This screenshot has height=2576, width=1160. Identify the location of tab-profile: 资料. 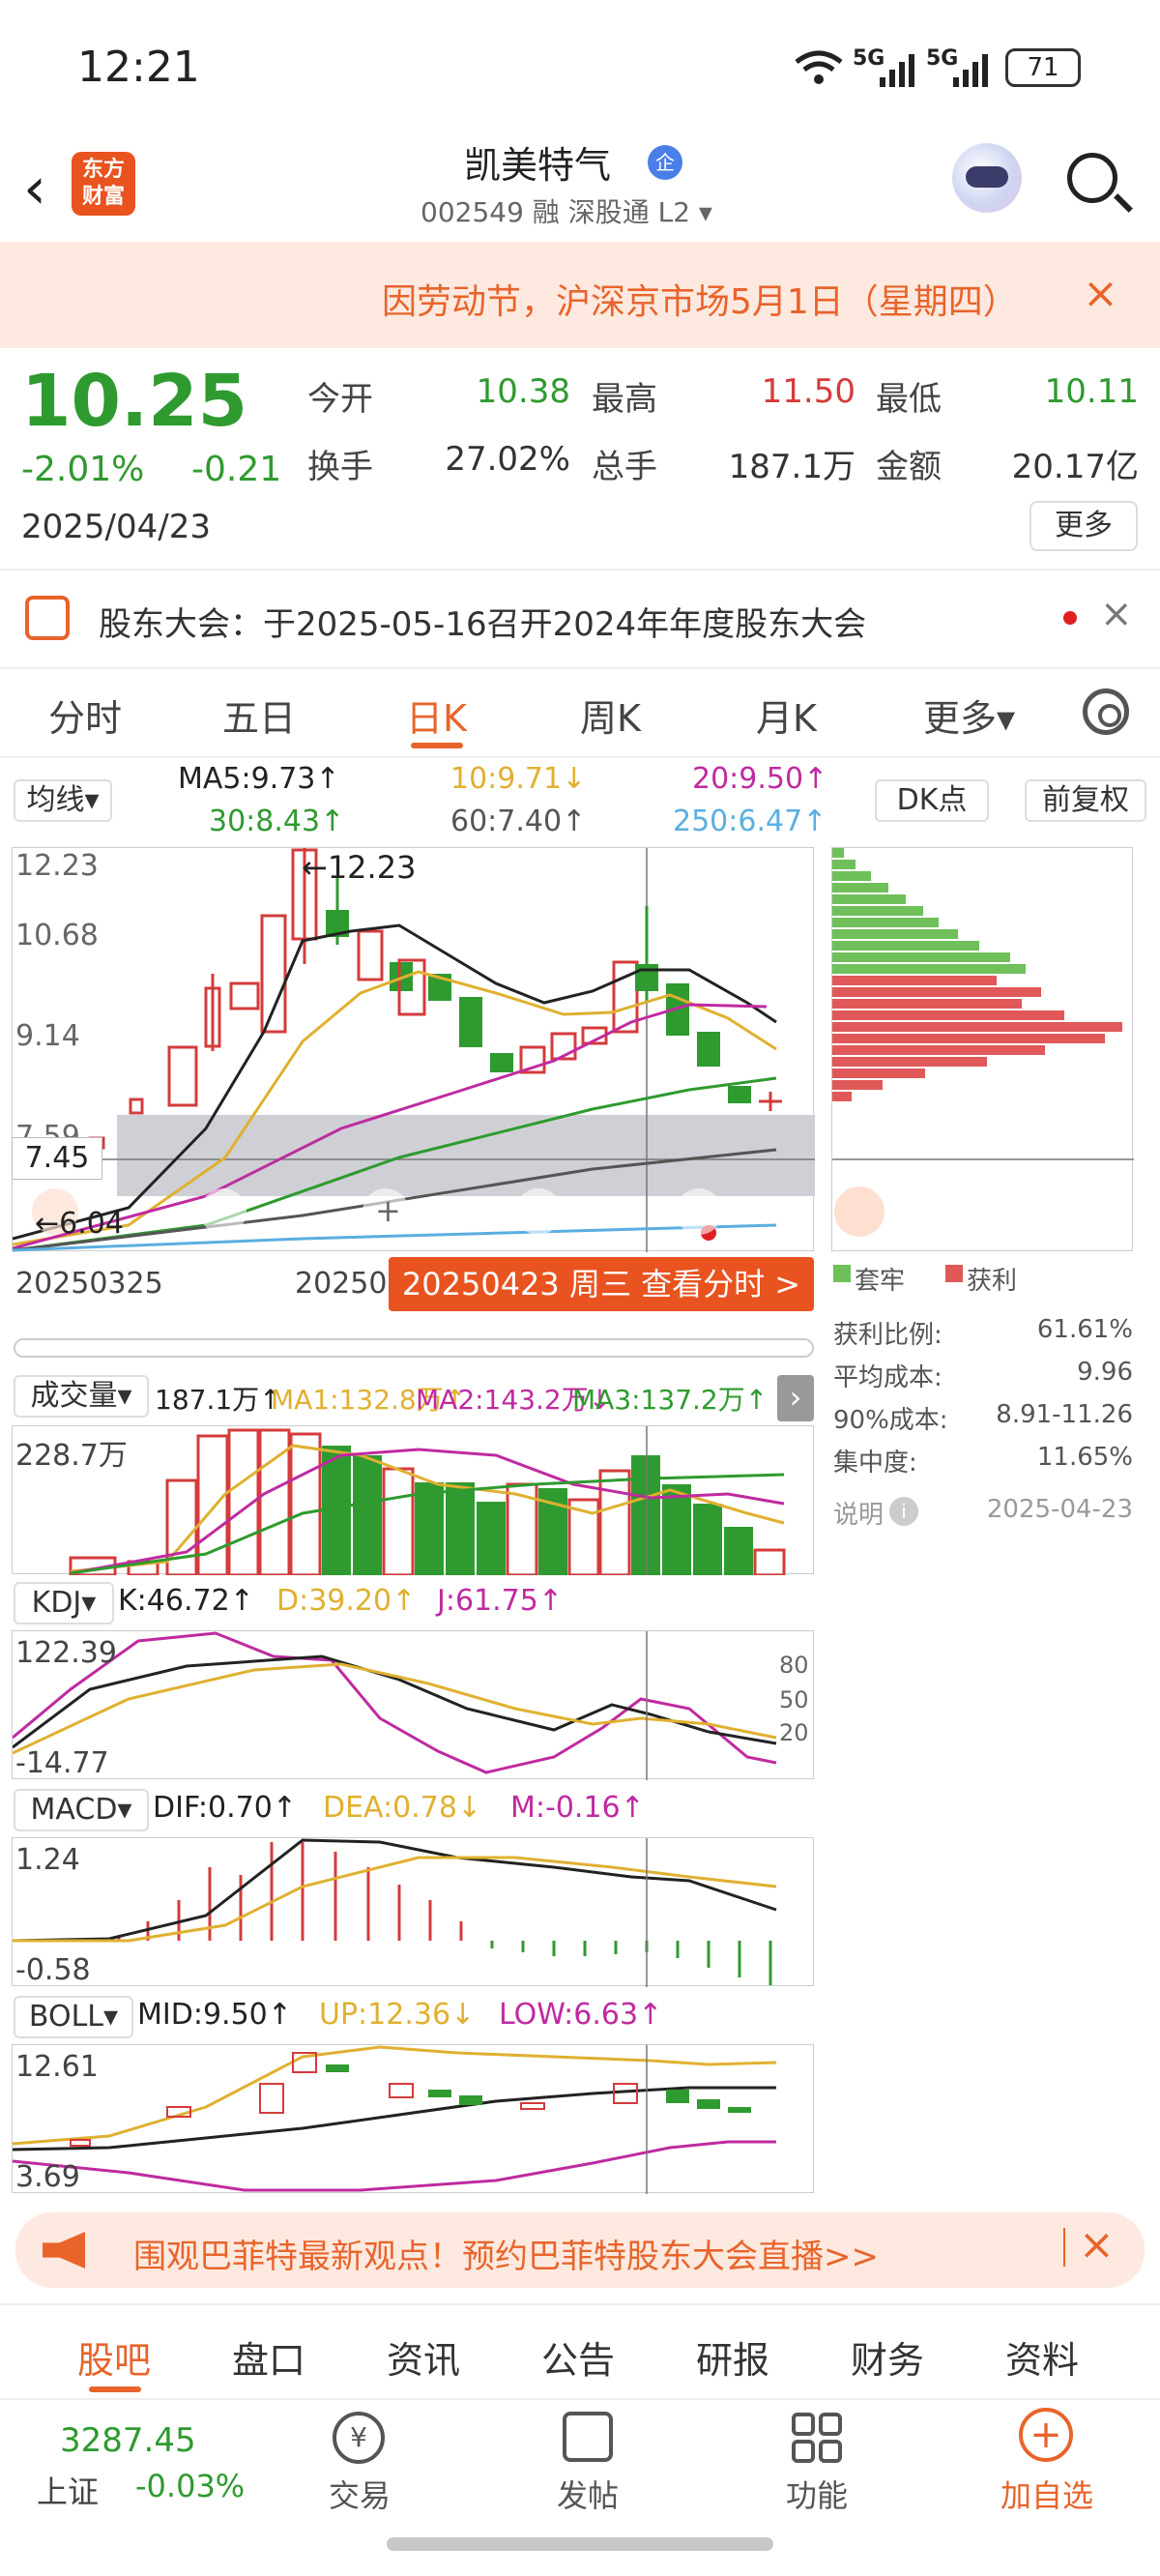
(1042, 2357).